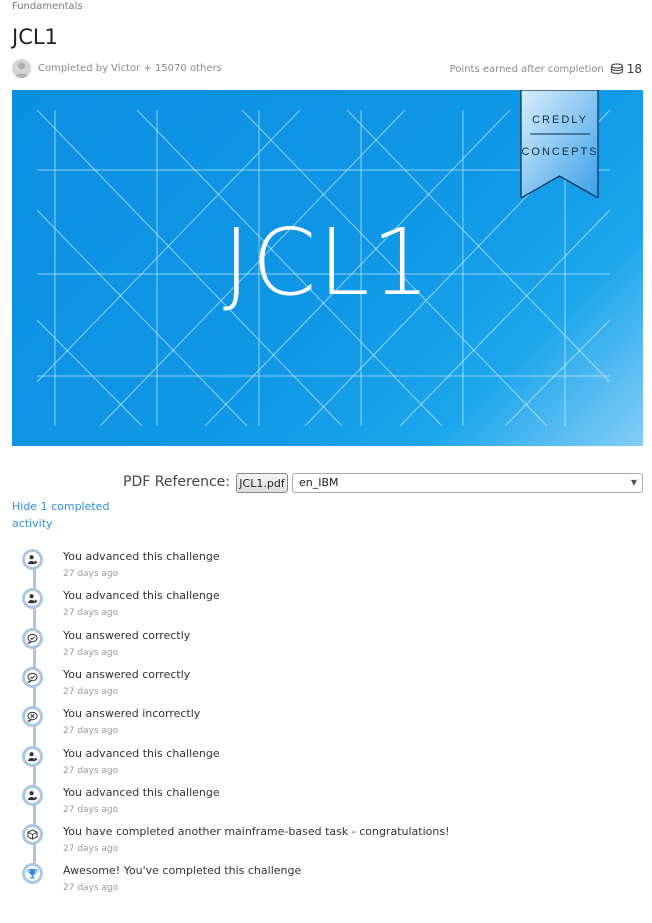  I want to click on credly-ribbon-badge, so click(559, 144).